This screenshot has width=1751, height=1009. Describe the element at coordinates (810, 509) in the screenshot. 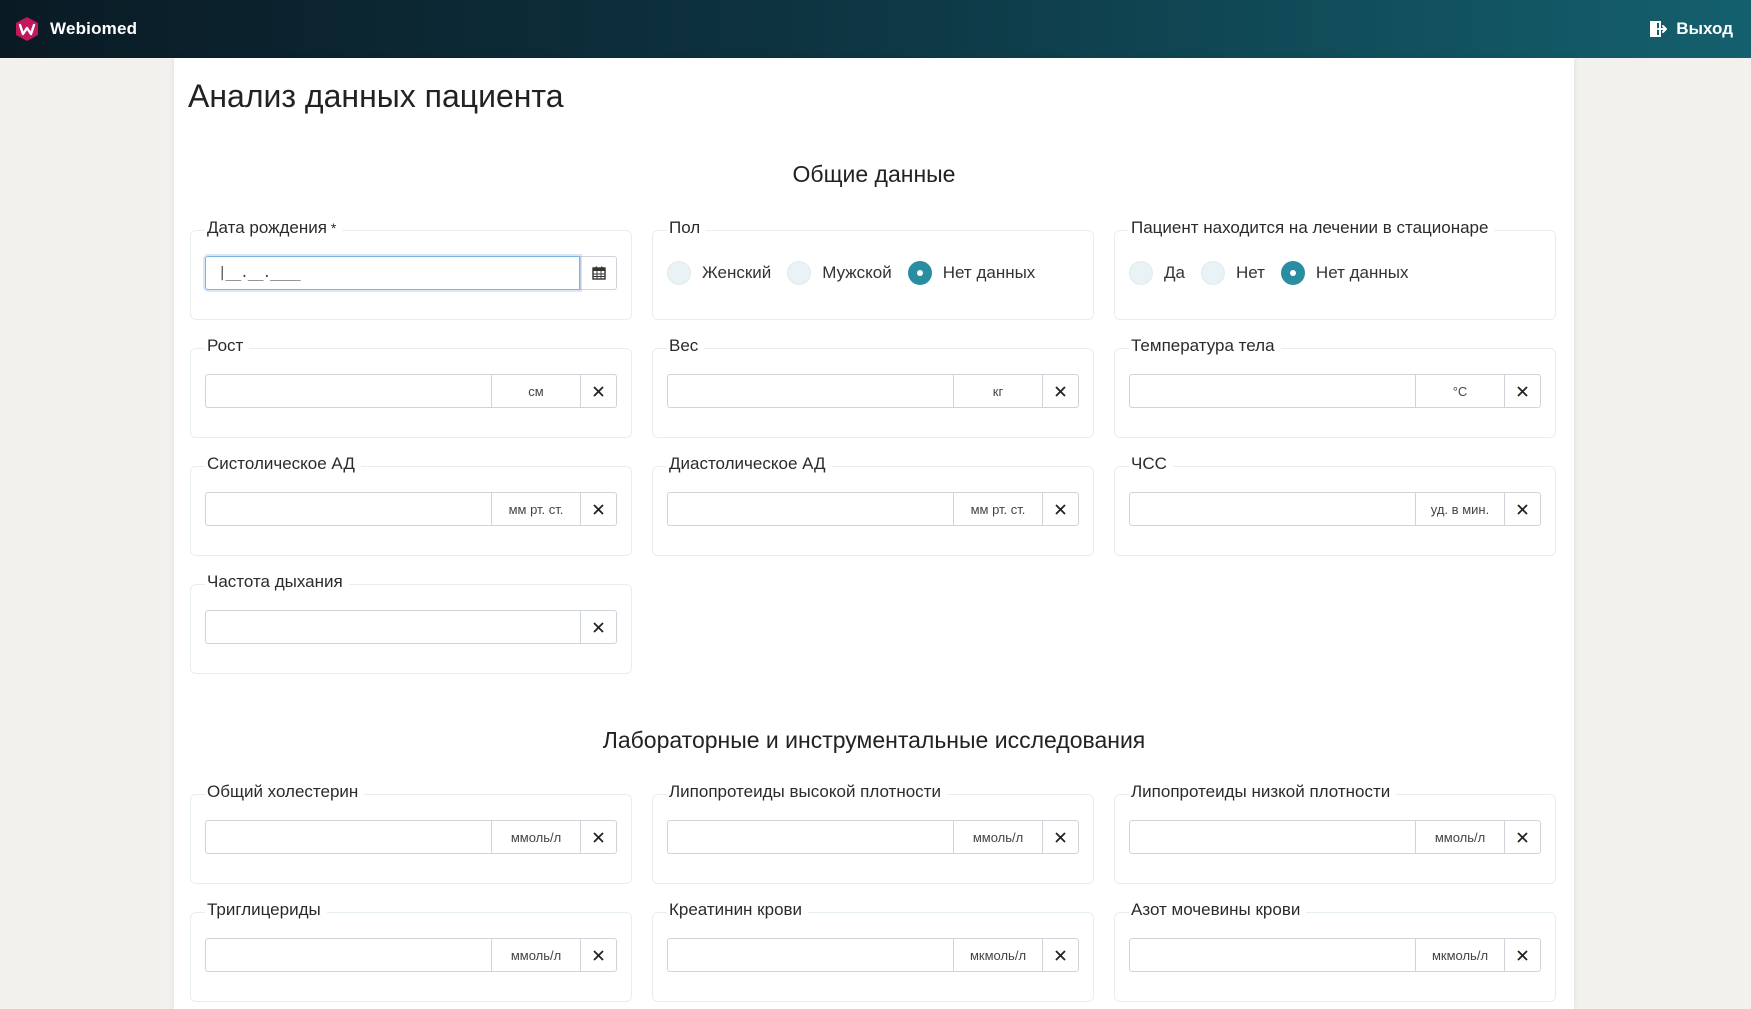

I see `diastolic-input` at that location.